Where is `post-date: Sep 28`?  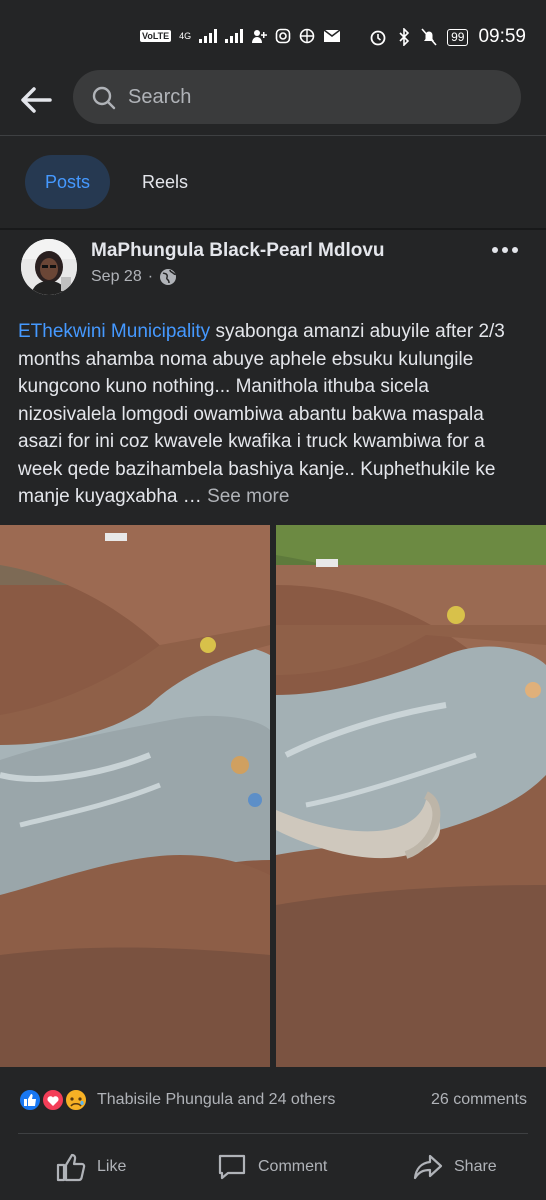
post-date: Sep 28 is located at coordinates (116, 277).